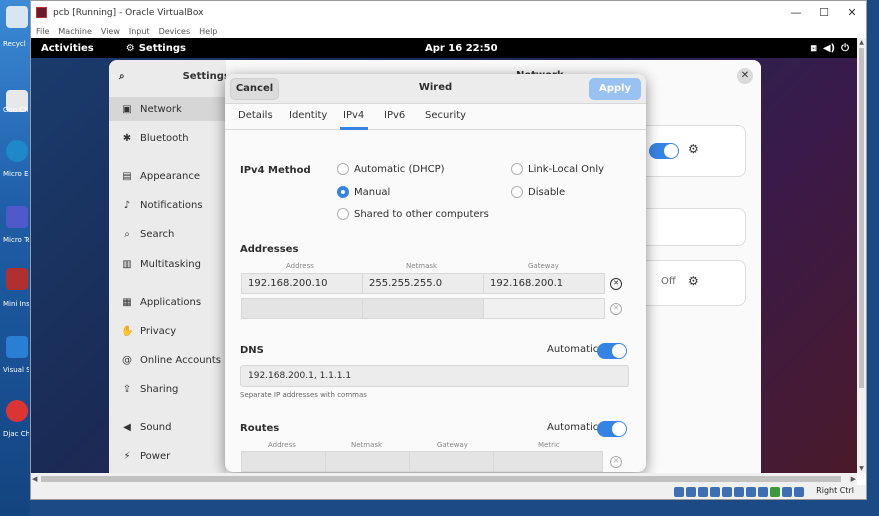 This screenshot has width=879, height=516. Describe the element at coordinates (612, 351) in the screenshot. I see `dns-automatic-toggle` at that location.